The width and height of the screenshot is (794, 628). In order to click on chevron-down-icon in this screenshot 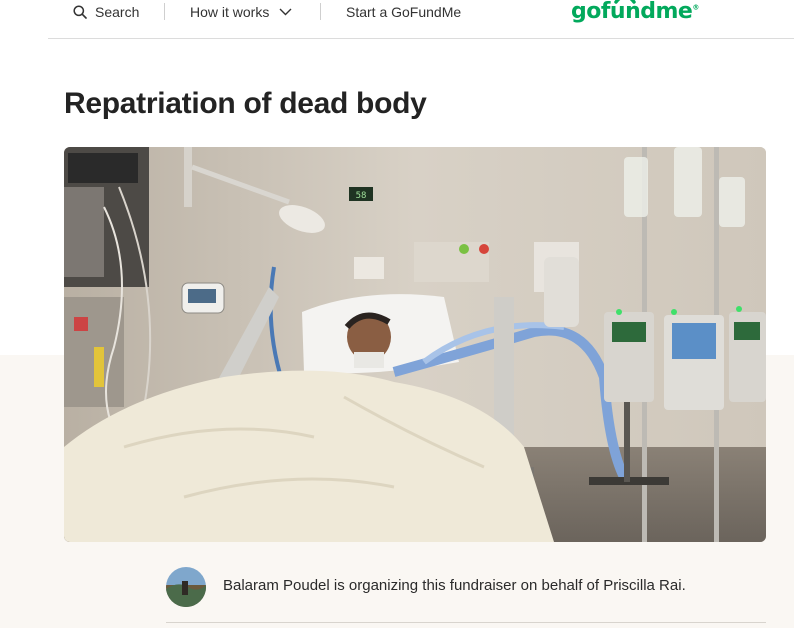, I will do `click(285, 12)`.